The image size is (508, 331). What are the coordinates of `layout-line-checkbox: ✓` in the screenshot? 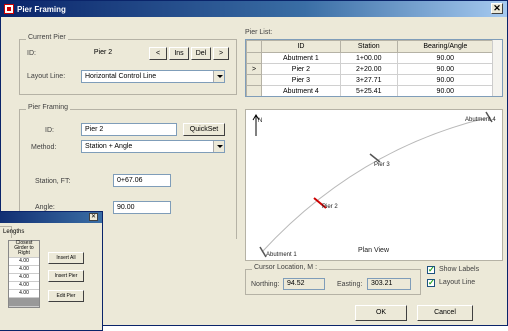 It's located at (431, 283).